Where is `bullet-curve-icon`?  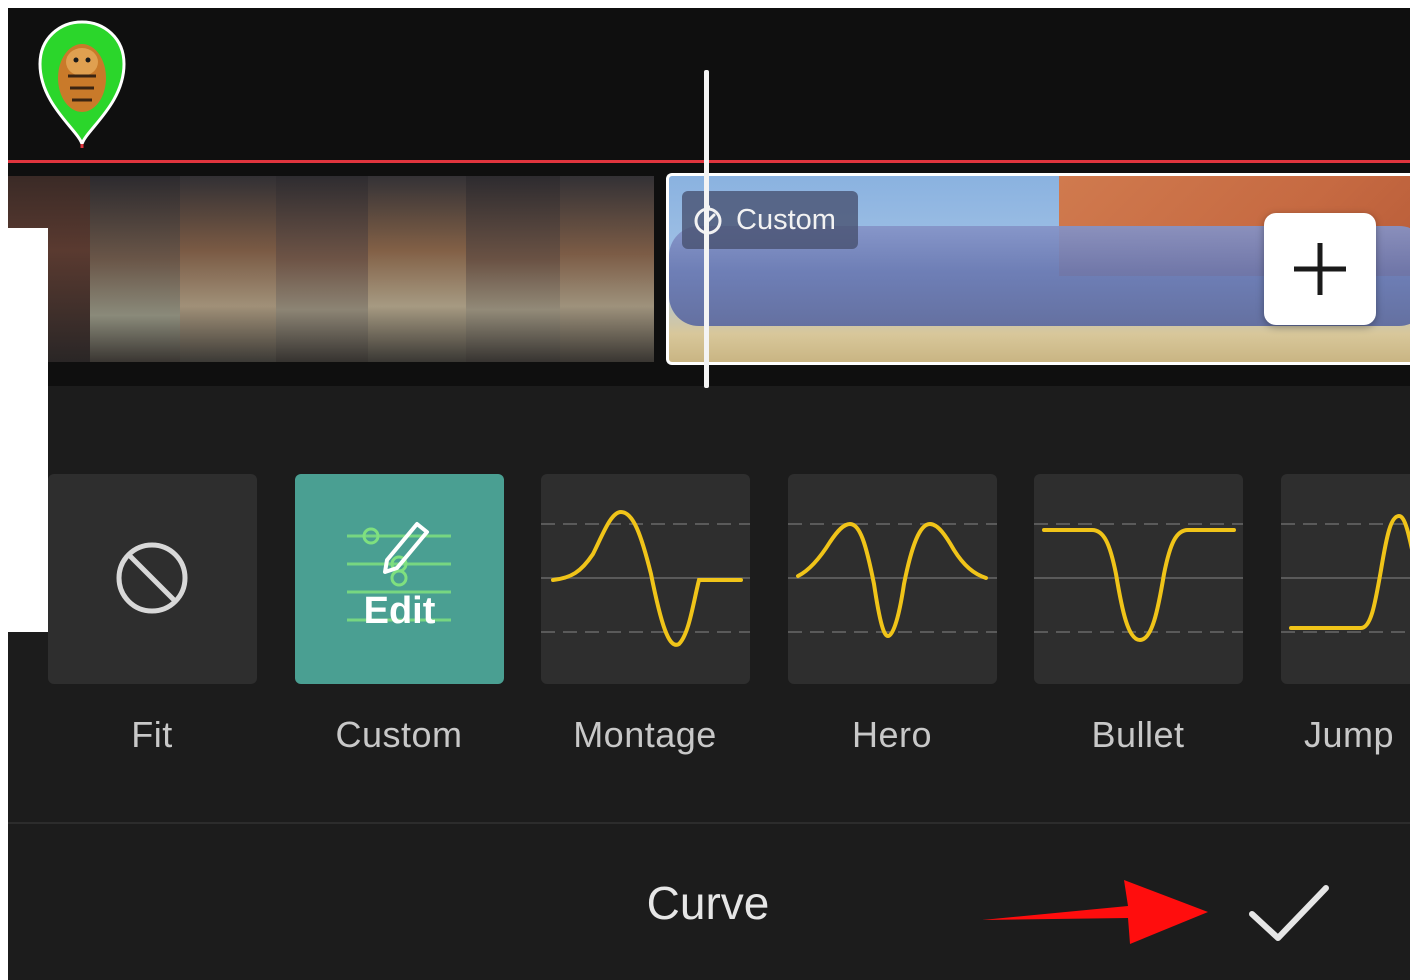
bullet-curve-icon is located at coordinates (1138, 583).